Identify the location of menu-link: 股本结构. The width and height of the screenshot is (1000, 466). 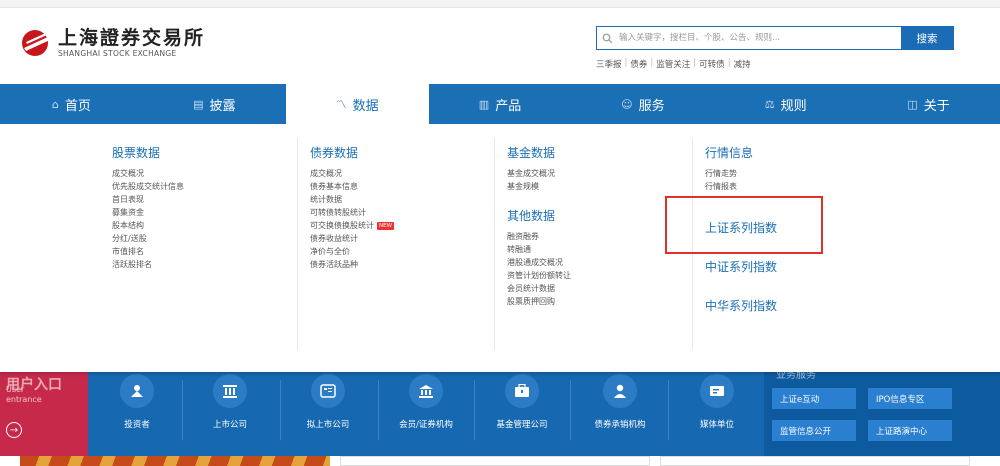
(148, 225).